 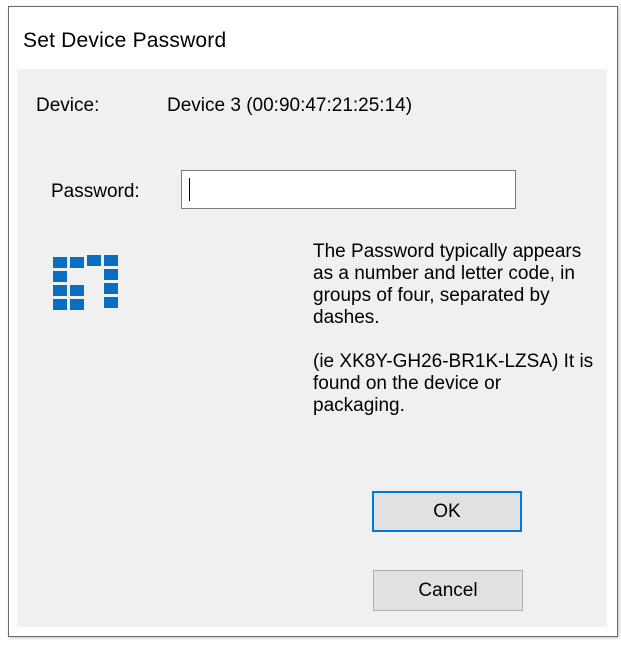 I want to click on password-input, so click(x=348, y=189).